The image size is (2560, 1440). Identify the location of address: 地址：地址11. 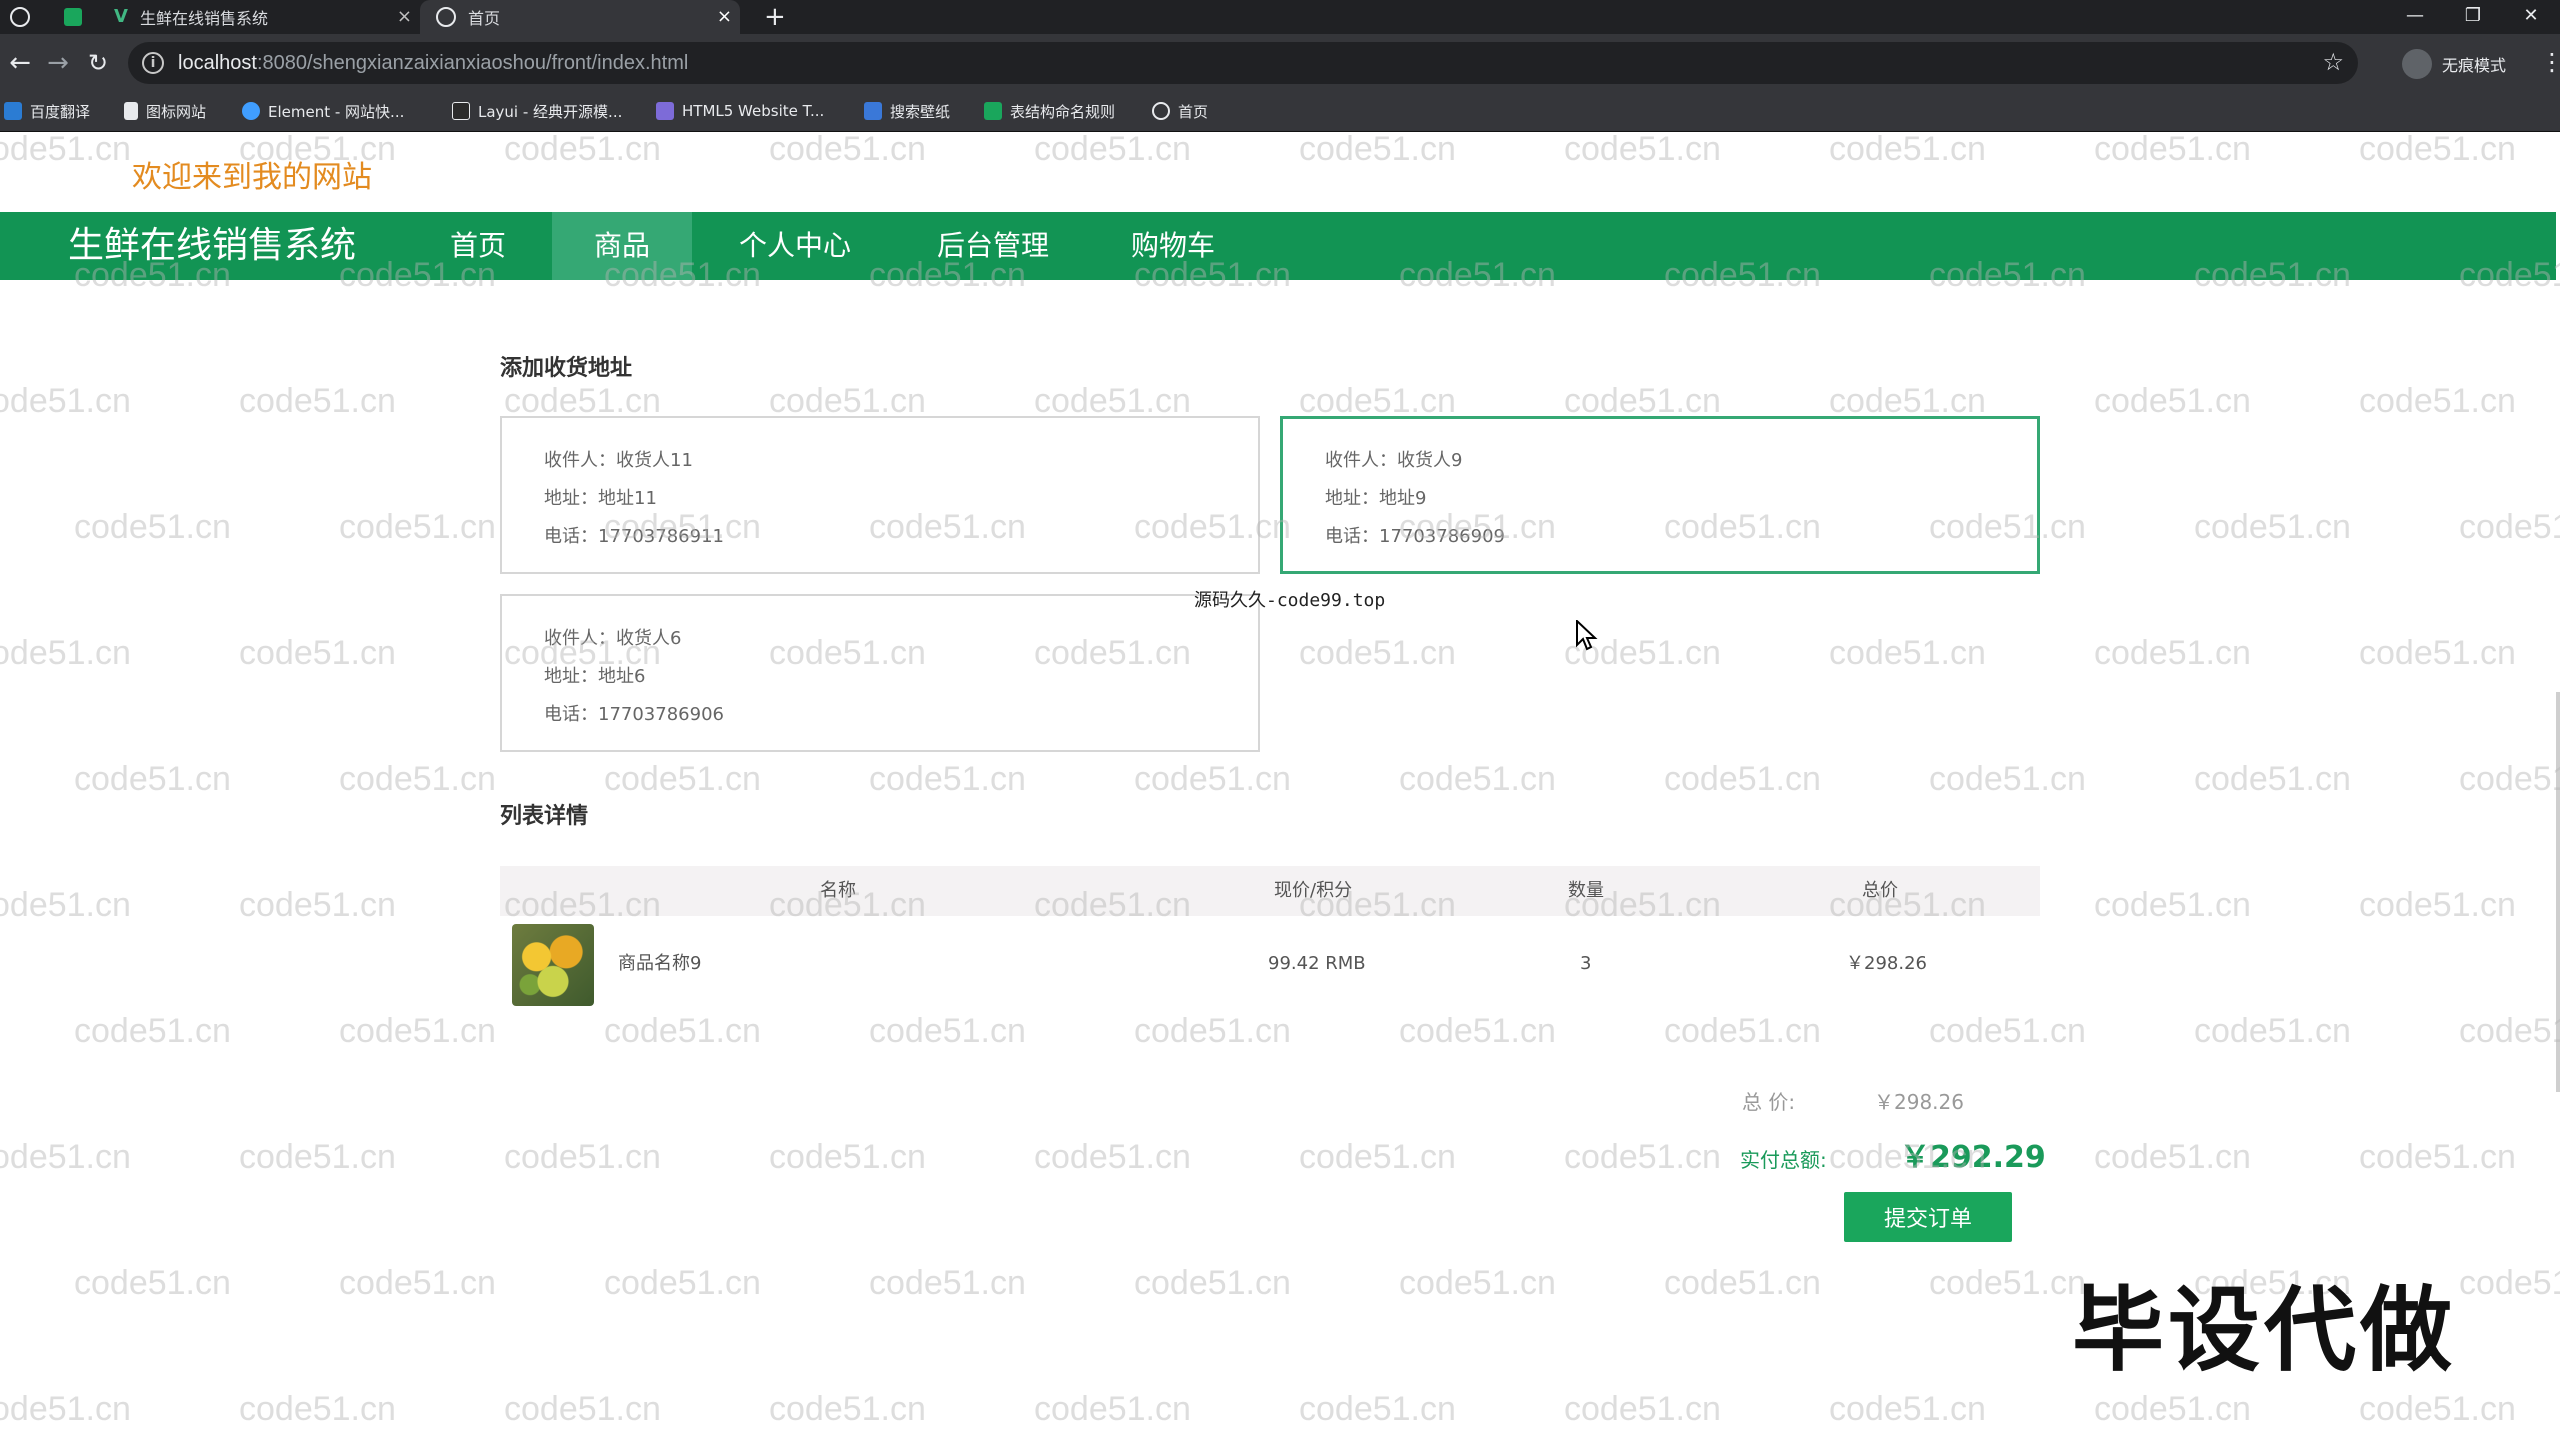
(600, 498).